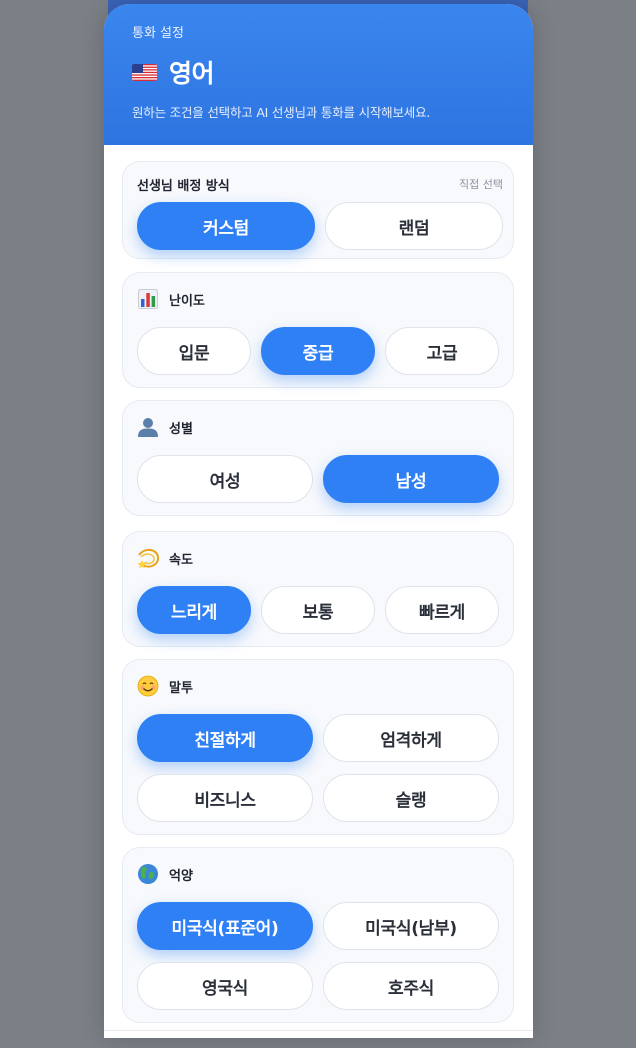 This screenshot has height=1048, width=636. What do you see at coordinates (148, 686) in the screenshot?
I see `smile-icon` at bounding box center [148, 686].